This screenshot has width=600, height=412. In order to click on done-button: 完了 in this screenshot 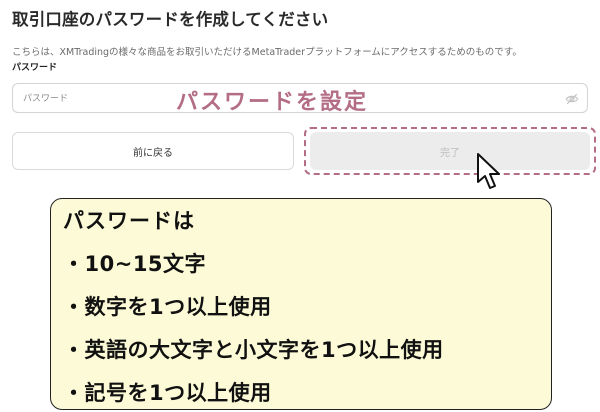, I will do `click(450, 151)`.